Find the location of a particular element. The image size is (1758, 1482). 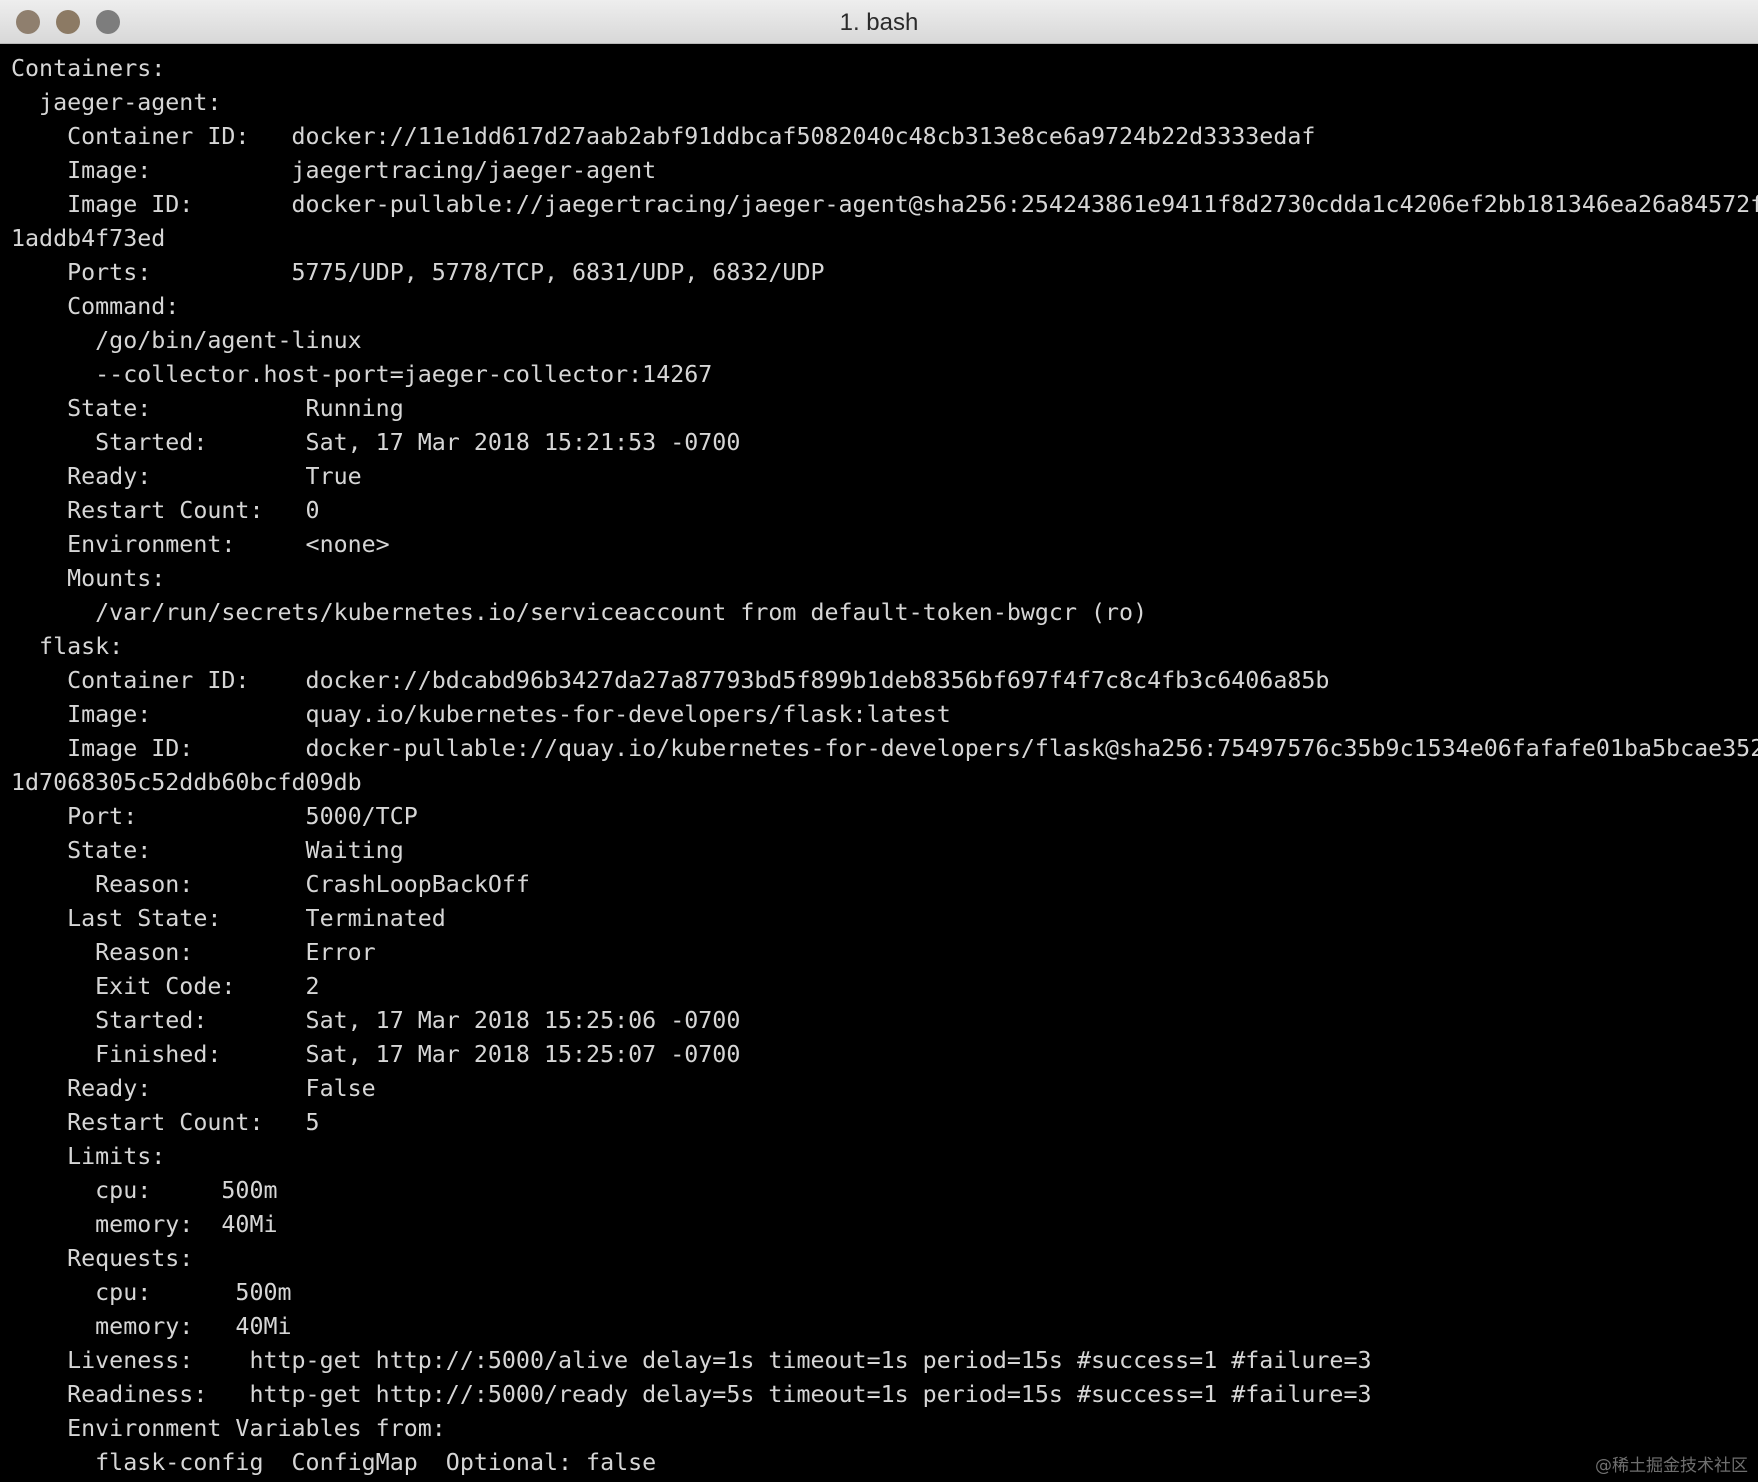

window-title: 1. bash is located at coordinates (879, 22).